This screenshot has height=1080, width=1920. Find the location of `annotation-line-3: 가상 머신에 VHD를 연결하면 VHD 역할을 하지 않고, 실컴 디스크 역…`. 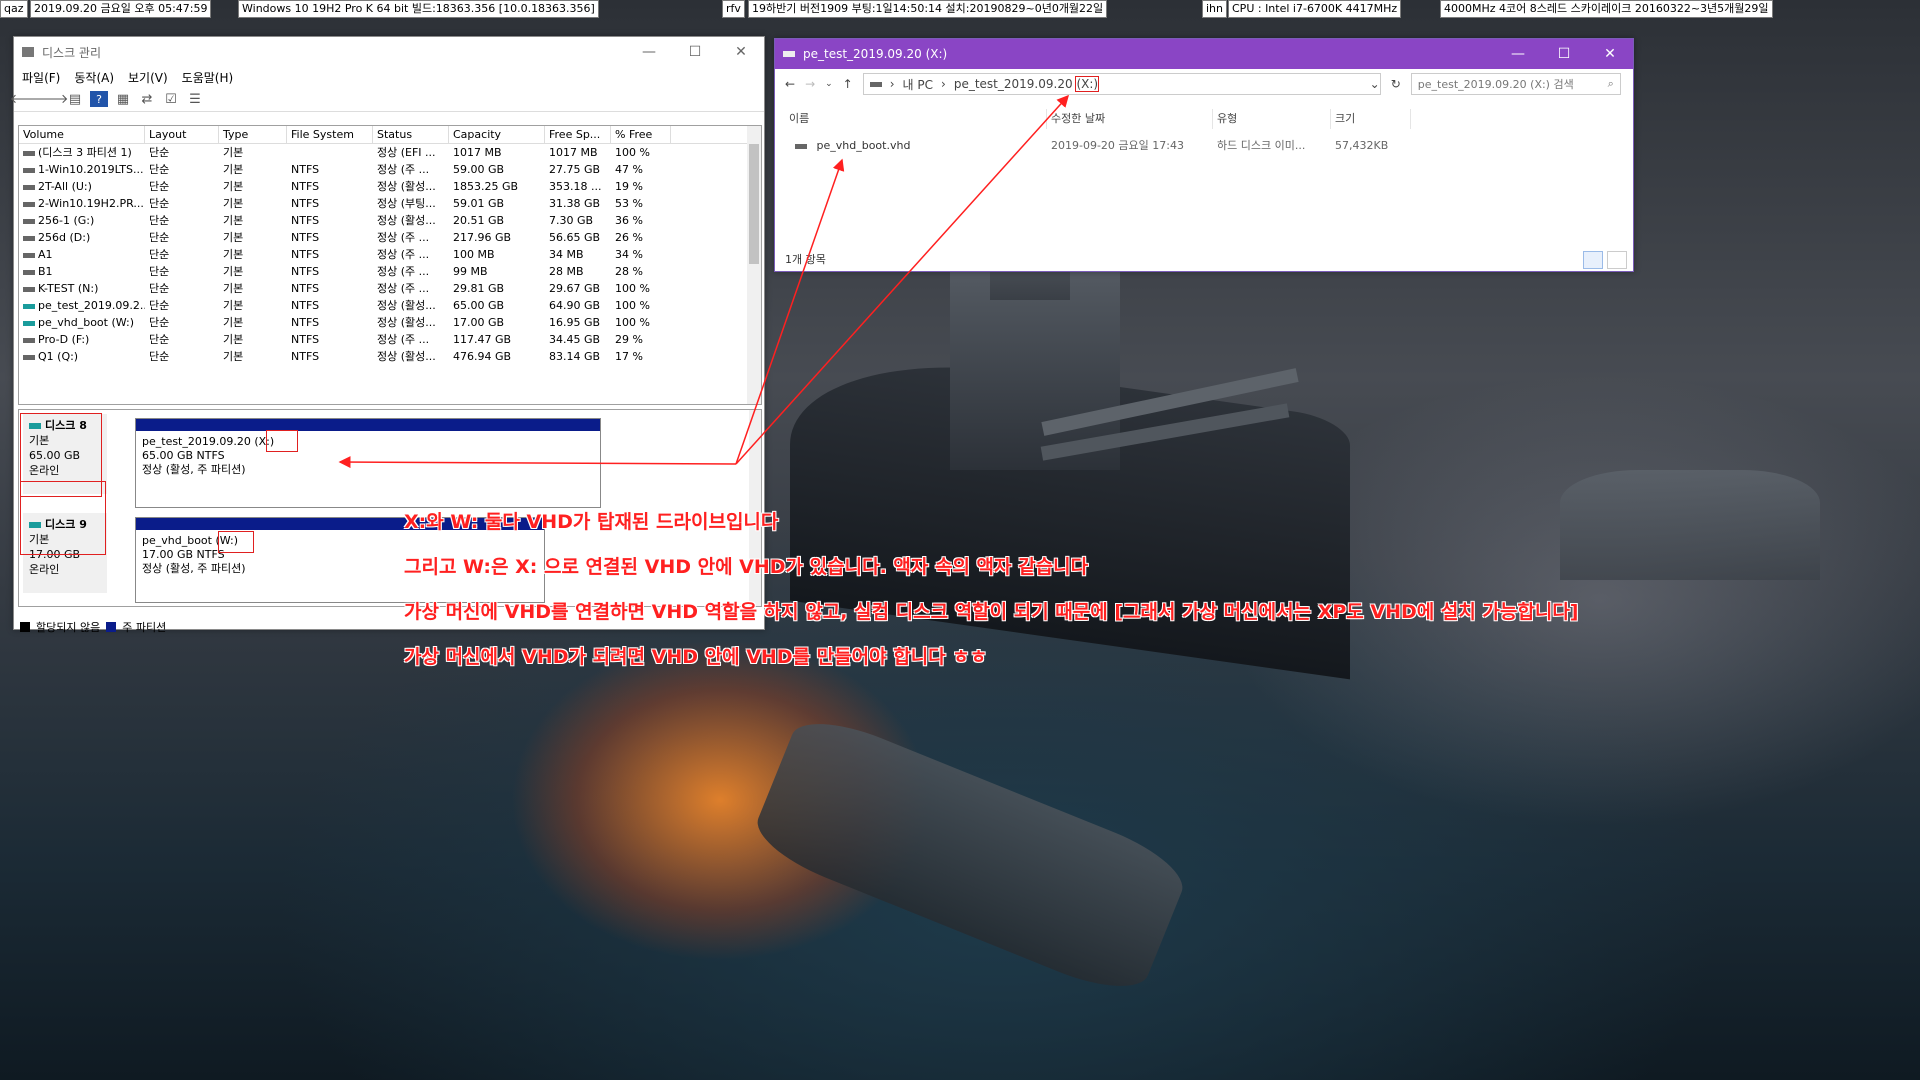

annotation-line-3: 가상 머신에 VHD를 연결하면 VHD 역할을 하지 않고, 실컴 디스크 역… is located at coordinates (991, 612).